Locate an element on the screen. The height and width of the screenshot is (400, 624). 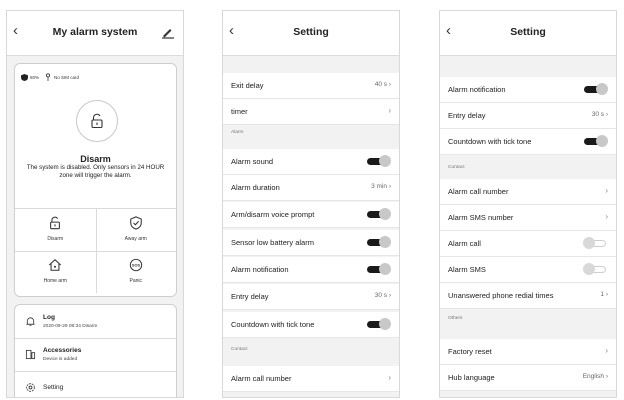
device-icon is located at coordinates (30, 354).